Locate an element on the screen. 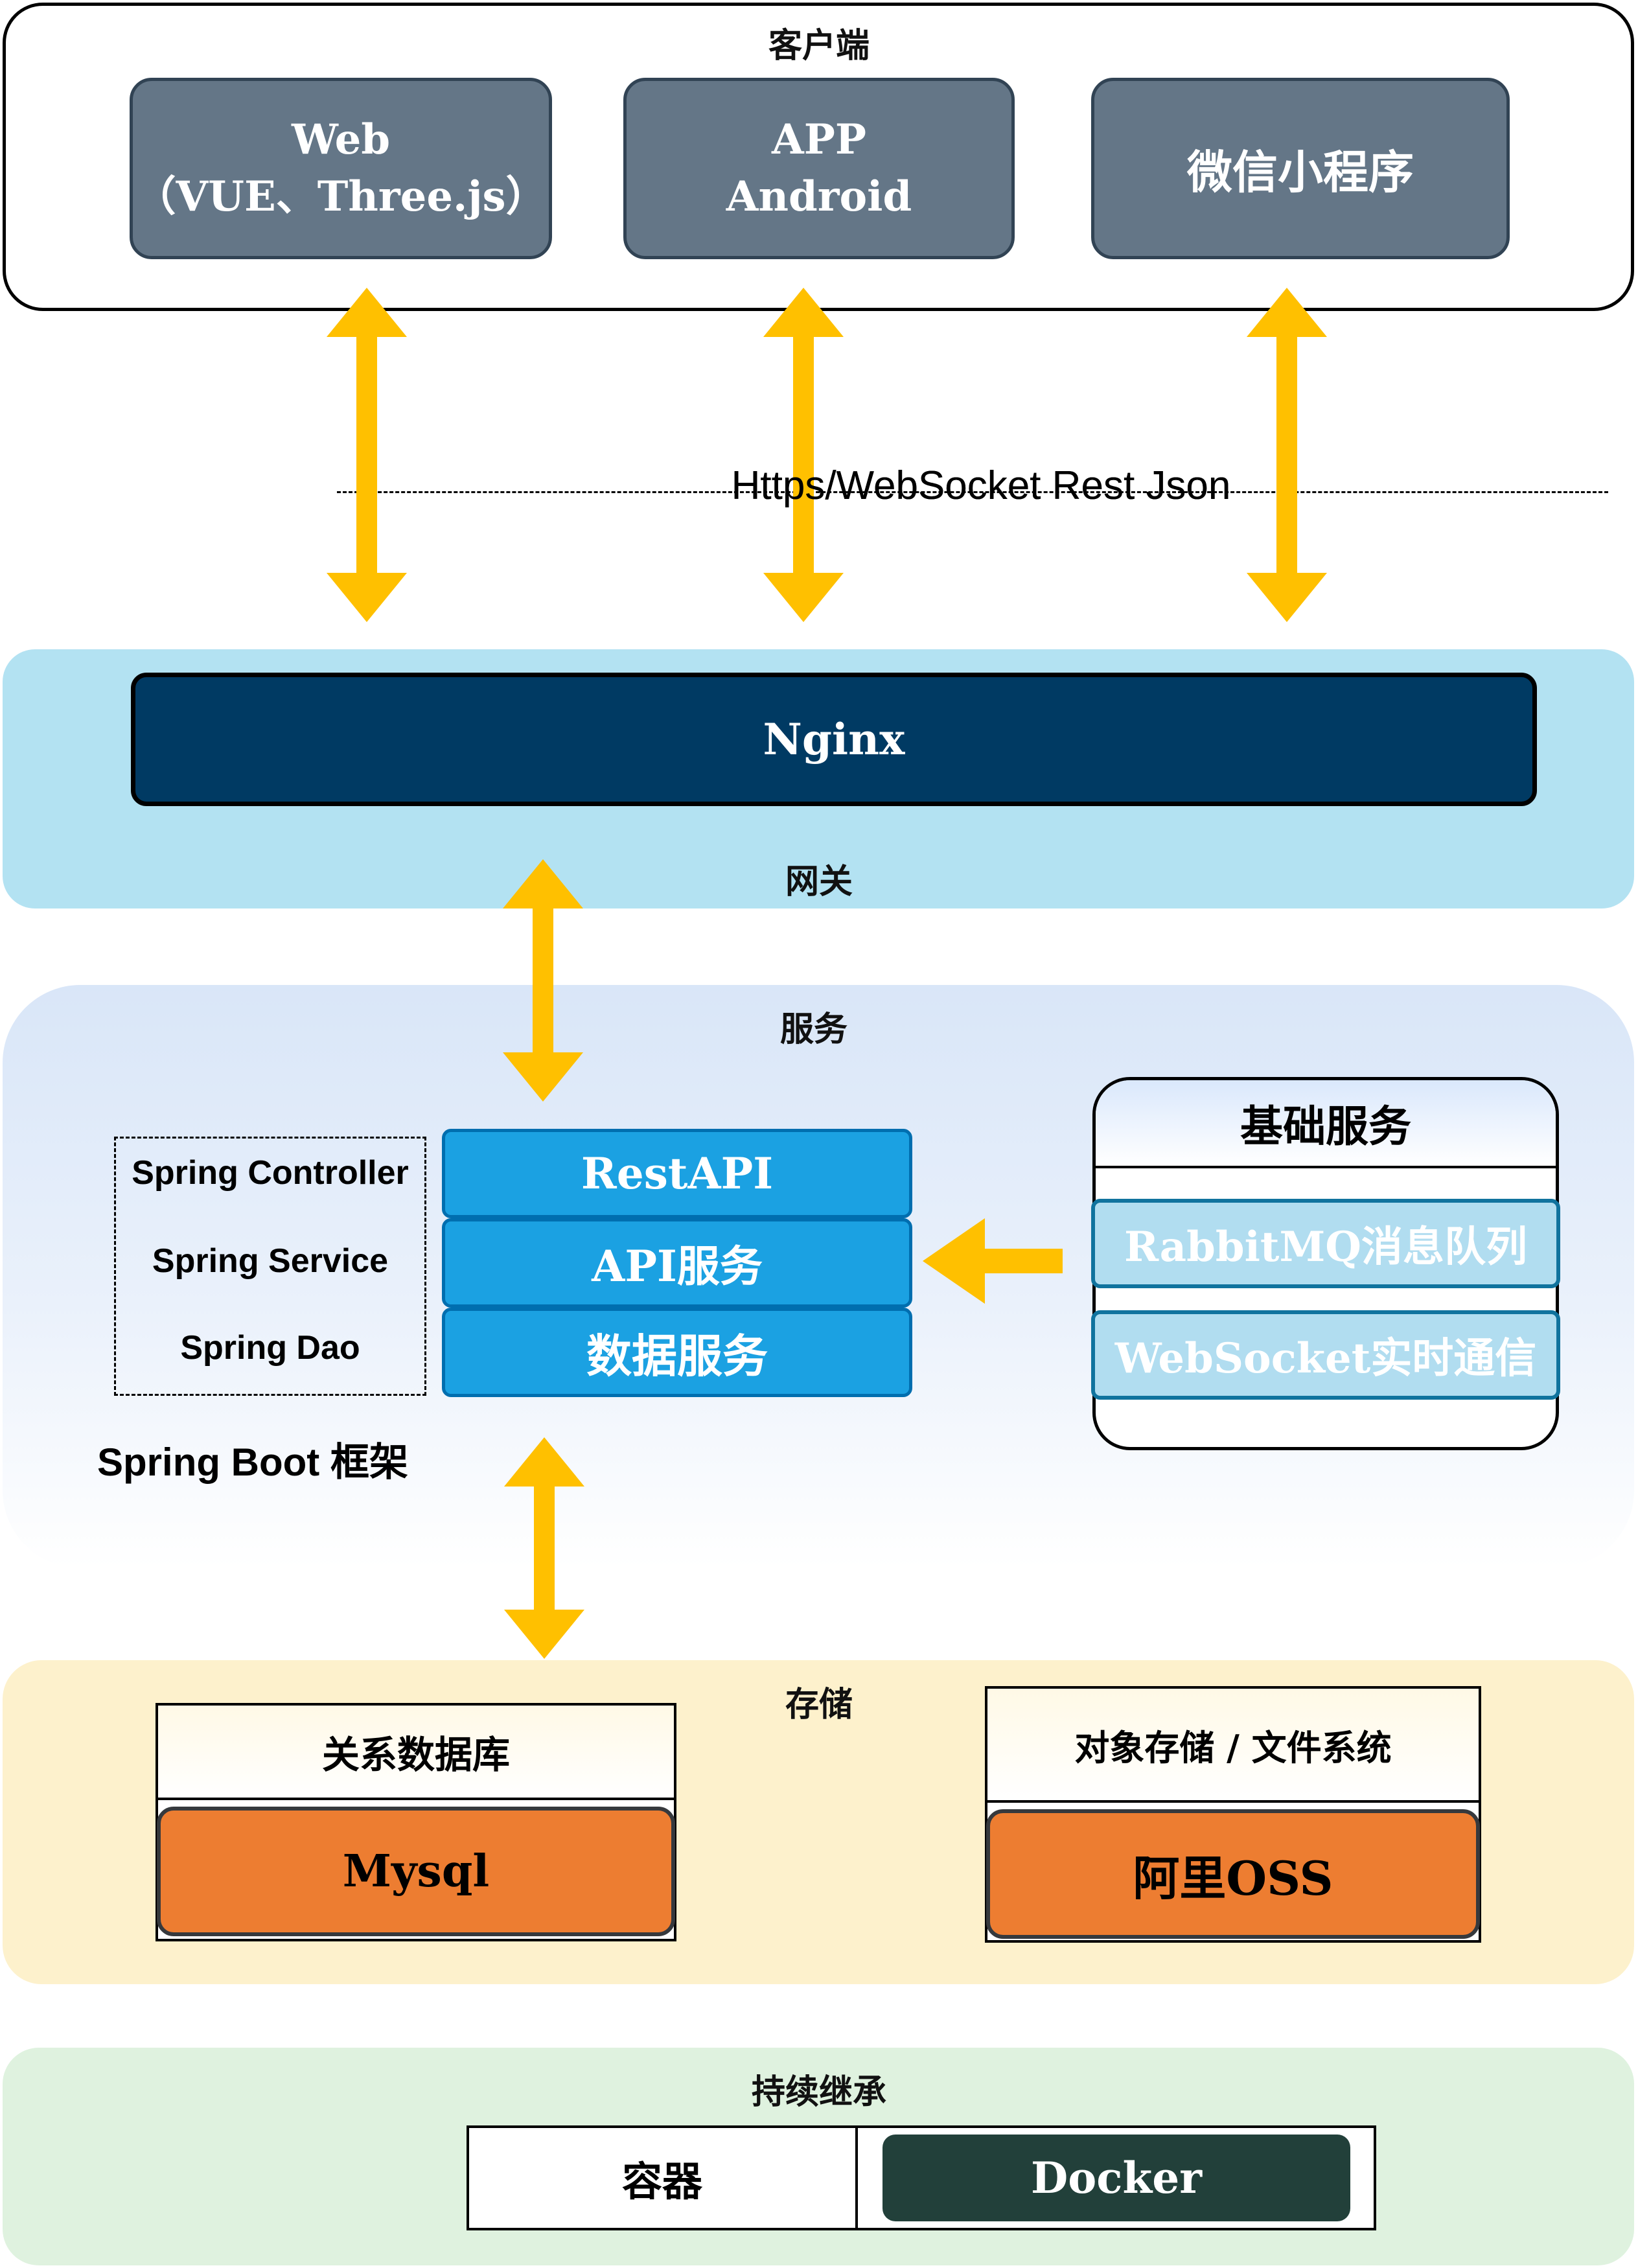 This screenshot has height=2268, width=1638. app-gateway-arrow is located at coordinates (803, 455).